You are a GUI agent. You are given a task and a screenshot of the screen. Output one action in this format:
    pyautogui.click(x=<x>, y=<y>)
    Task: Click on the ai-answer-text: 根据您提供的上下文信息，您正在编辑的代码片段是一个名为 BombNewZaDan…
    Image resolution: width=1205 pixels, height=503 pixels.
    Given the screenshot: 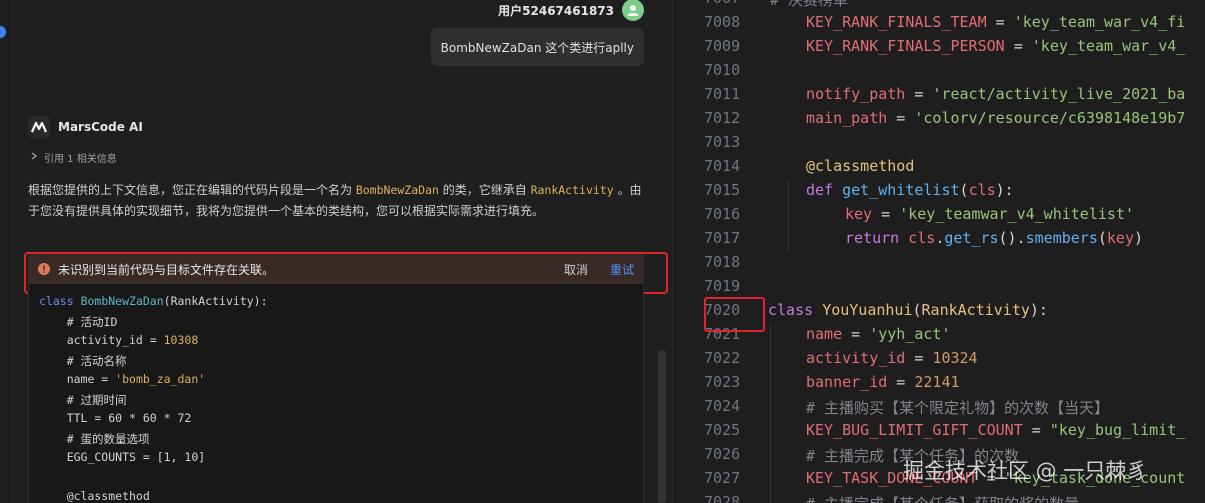 What is the action you would take?
    pyautogui.click(x=338, y=201)
    